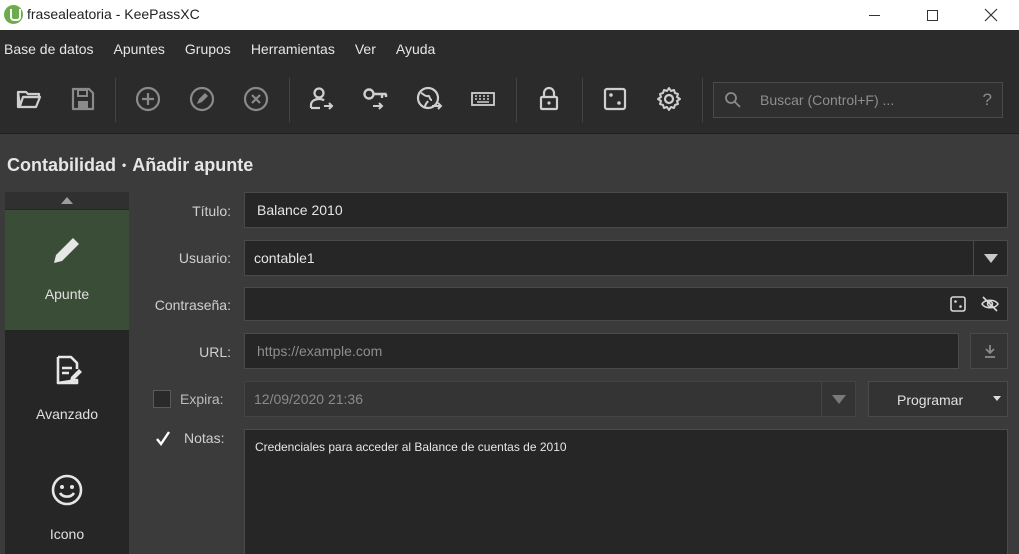 The height and width of the screenshot is (554, 1019). I want to click on keepassxc-logo-icon, so click(13, 14).